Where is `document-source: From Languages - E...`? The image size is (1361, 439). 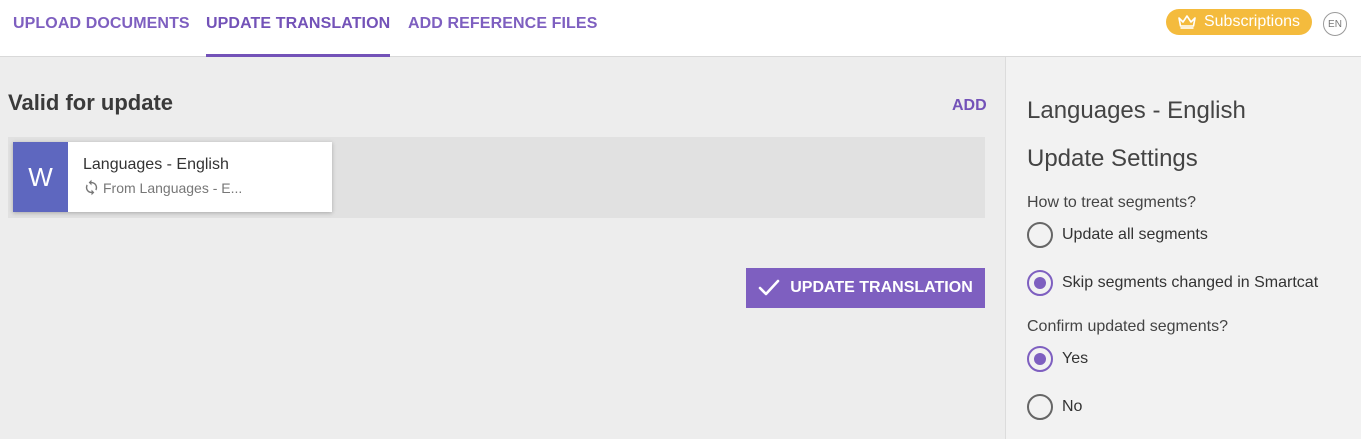
document-source: From Languages - E... is located at coordinates (162, 187).